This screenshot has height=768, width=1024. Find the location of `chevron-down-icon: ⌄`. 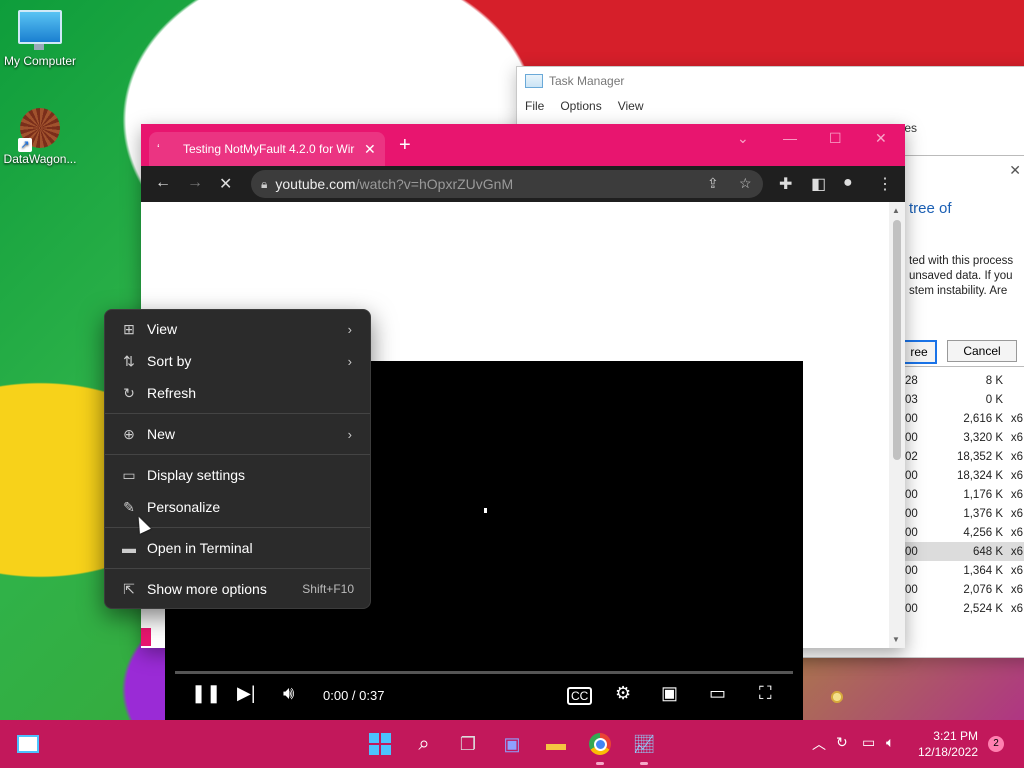

chevron-down-icon: ⌄ is located at coordinates (743, 138).